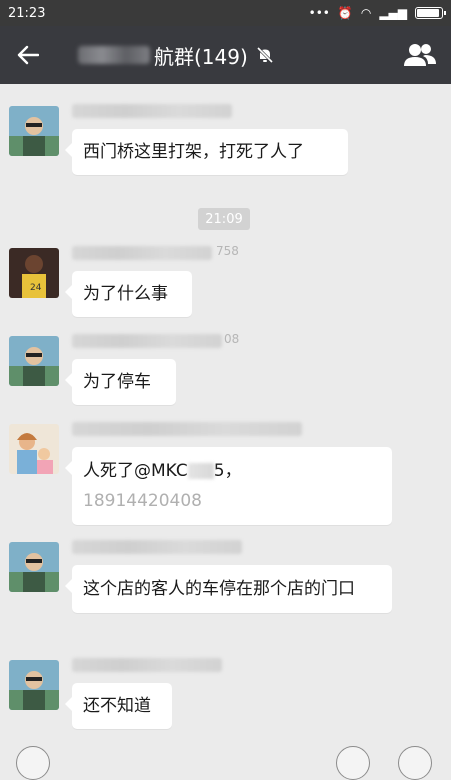  I want to click on svg-text: 24, so click(36, 288).